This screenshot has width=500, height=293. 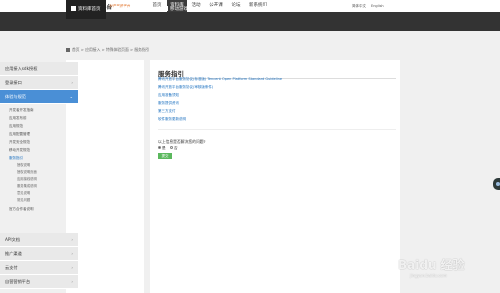 What do you see at coordinates (39, 97) in the screenshot?
I see `sidebar-item-experience: 体验与规范 ⌄` at bounding box center [39, 97].